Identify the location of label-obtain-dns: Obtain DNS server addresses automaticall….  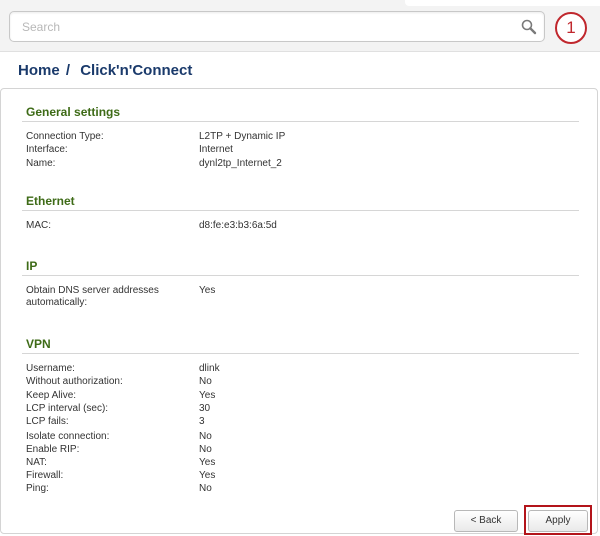
(108, 297).